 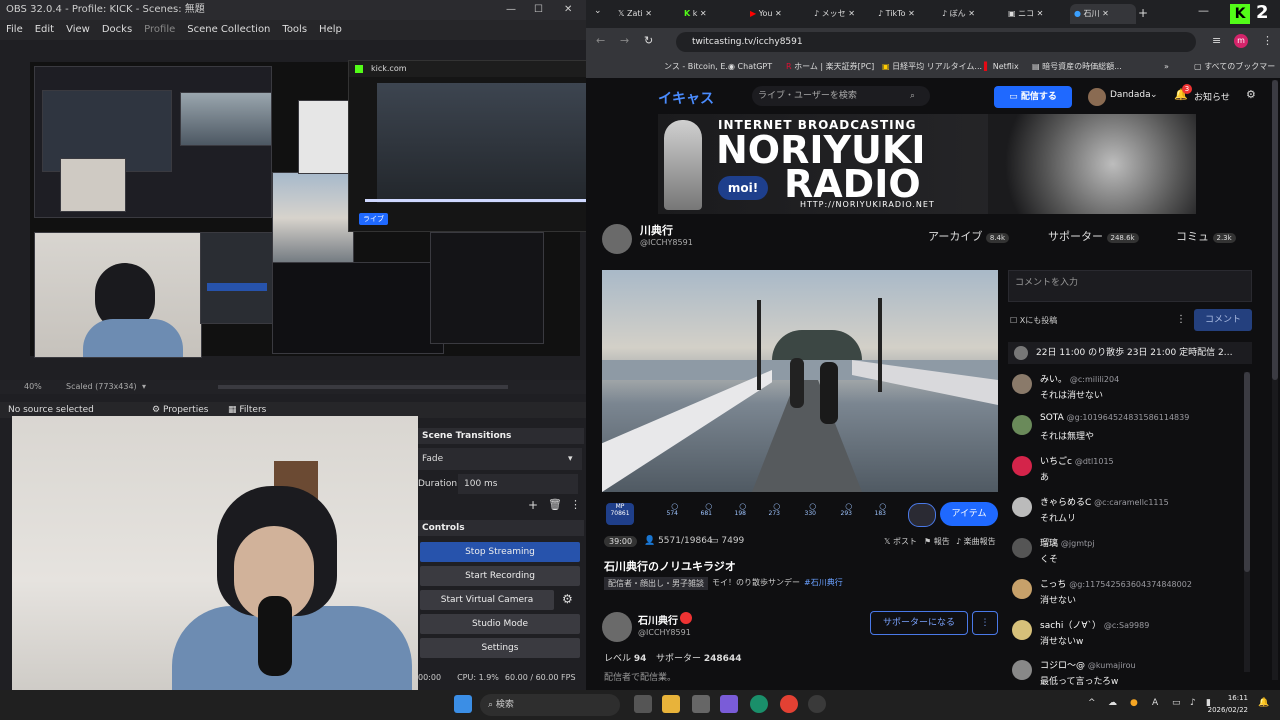 I want to click on store-icon, so click(x=701, y=704).